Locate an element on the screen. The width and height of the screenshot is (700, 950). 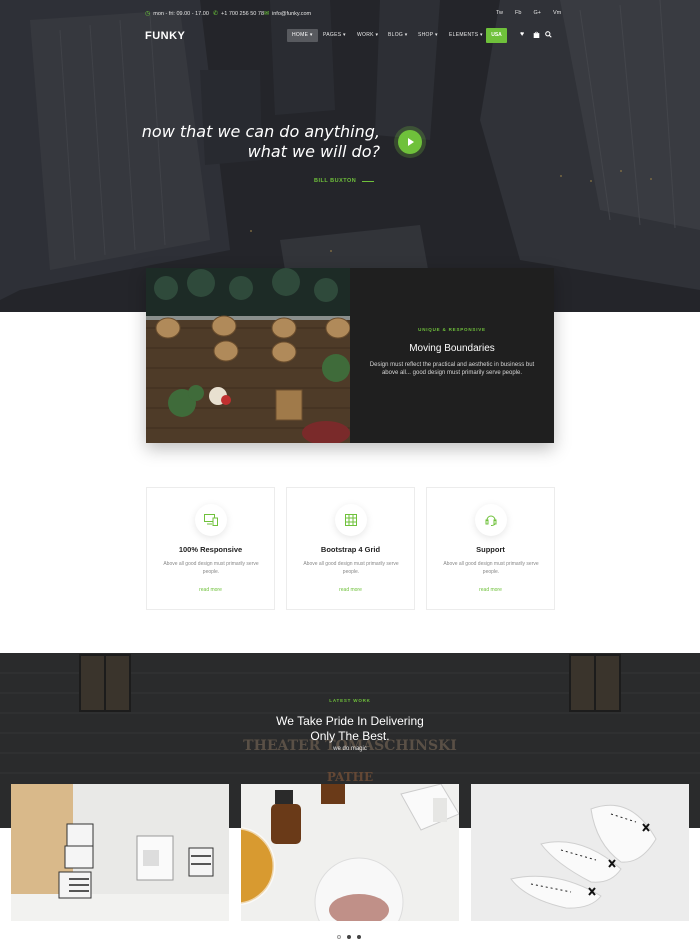
quote-line-2: what we will do? is located at coordinates (313, 151).